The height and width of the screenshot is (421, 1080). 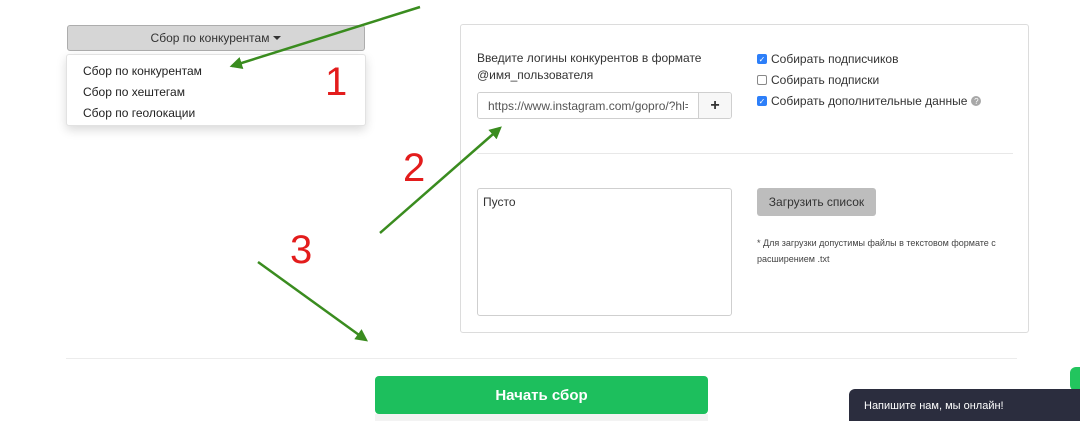 I want to click on arrow-to-url-input, so click(x=440, y=180).